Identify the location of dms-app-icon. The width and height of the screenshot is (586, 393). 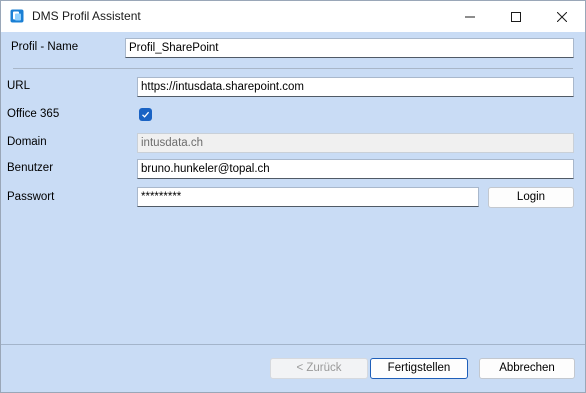
(17, 16).